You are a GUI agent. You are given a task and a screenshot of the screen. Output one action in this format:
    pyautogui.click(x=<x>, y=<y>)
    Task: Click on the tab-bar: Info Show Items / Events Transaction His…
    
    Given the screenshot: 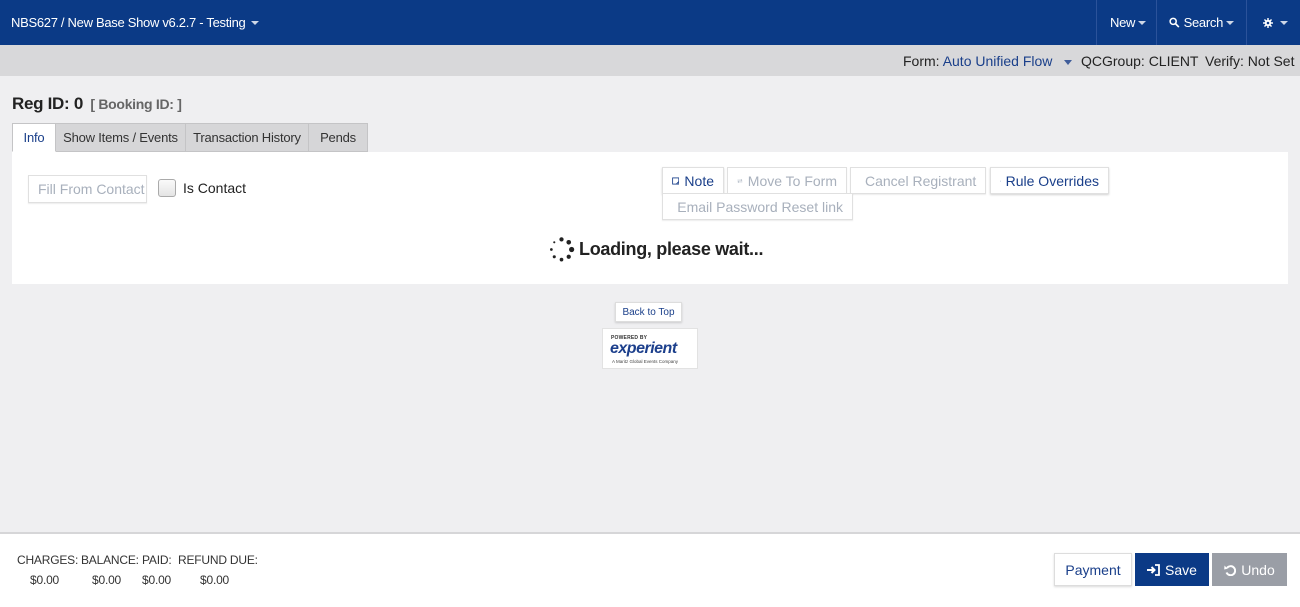 What is the action you would take?
    pyautogui.click(x=190, y=137)
    